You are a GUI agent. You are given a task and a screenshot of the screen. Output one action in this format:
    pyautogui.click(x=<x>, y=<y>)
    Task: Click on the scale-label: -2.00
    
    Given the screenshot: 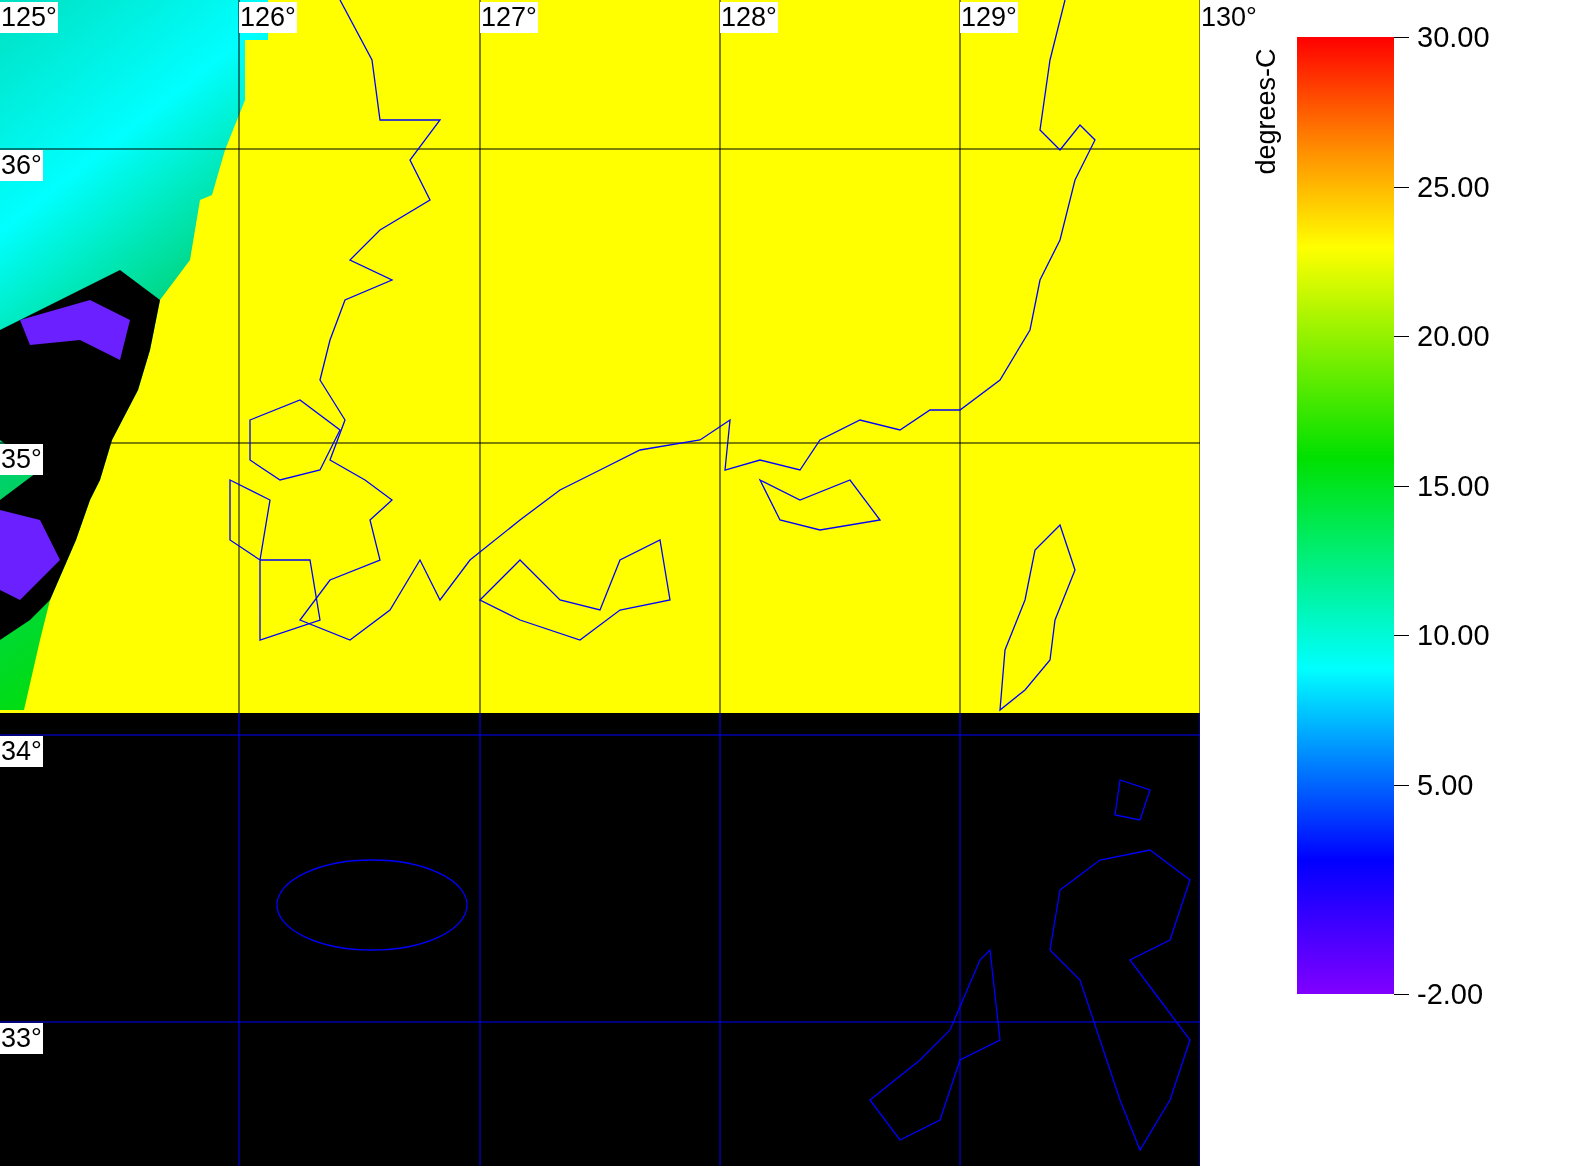 What is the action you would take?
    pyautogui.click(x=1450, y=994)
    